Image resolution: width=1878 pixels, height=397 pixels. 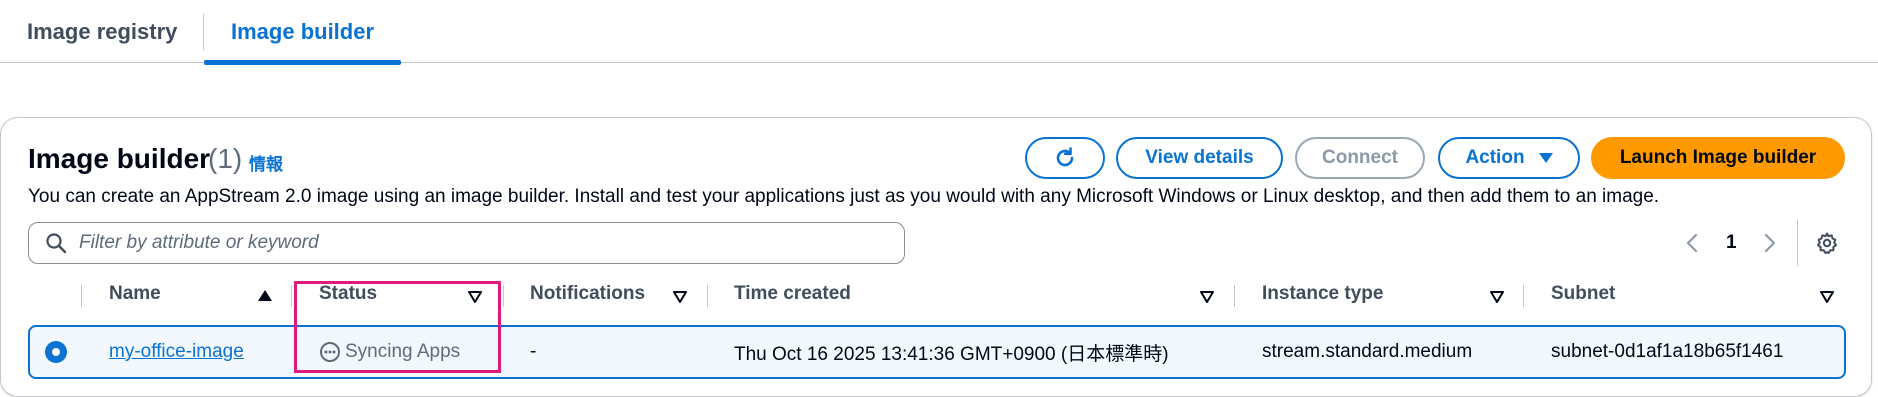 I want to click on status-cell: Syncing Apps, so click(x=389, y=352).